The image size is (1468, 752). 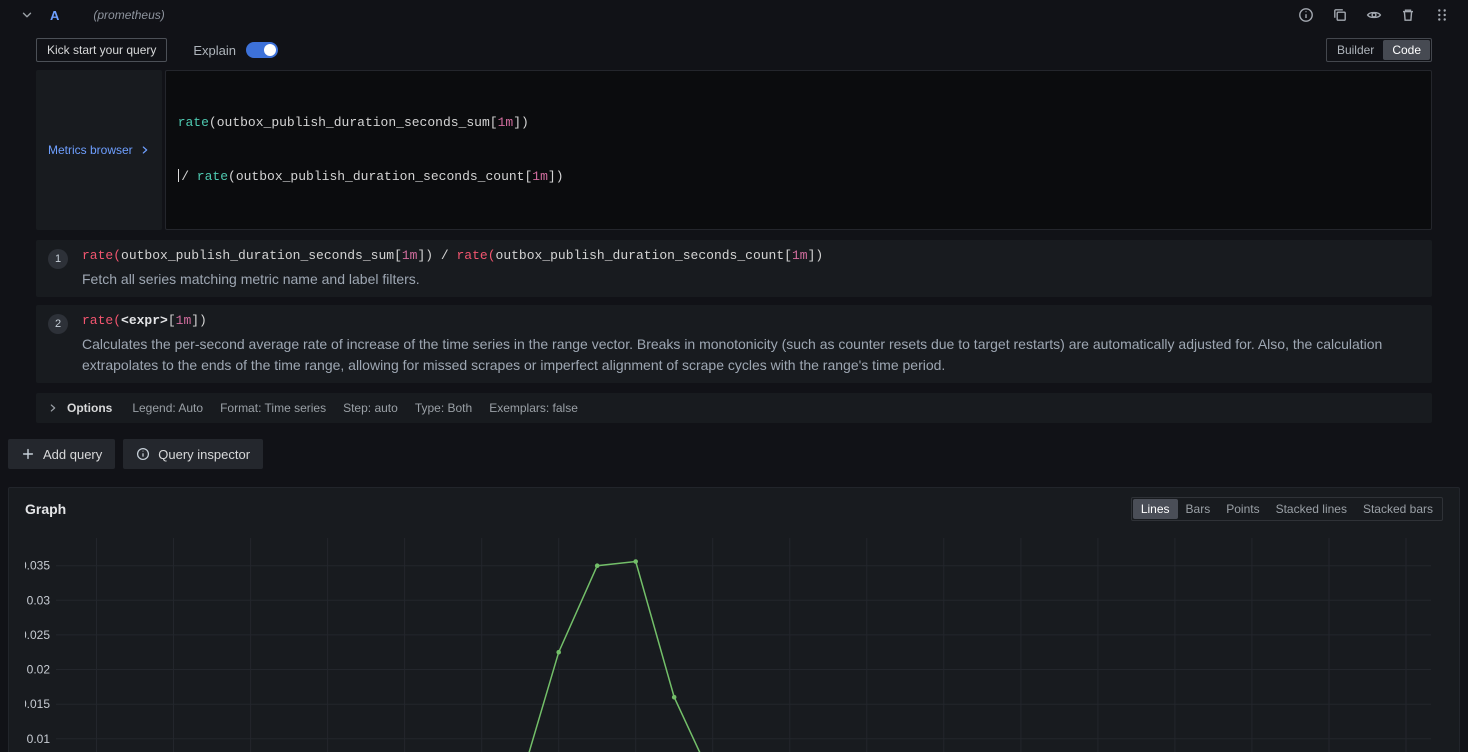 I want to click on info-icon, so click(x=1306, y=15).